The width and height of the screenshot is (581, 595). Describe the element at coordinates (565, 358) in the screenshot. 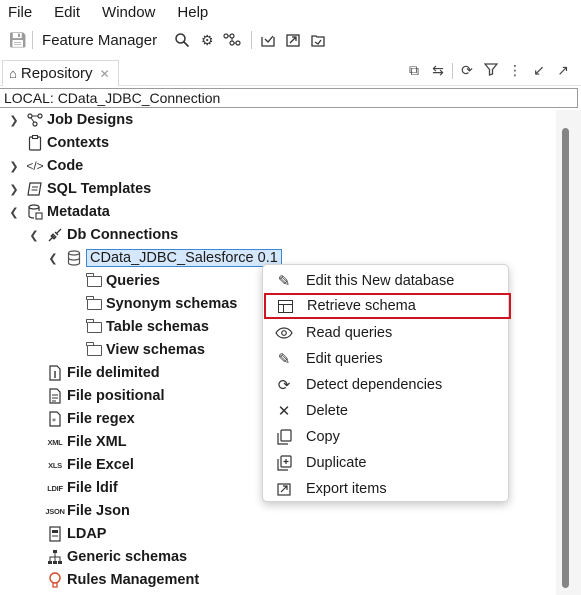

I see `scrollbar-thumb` at that location.